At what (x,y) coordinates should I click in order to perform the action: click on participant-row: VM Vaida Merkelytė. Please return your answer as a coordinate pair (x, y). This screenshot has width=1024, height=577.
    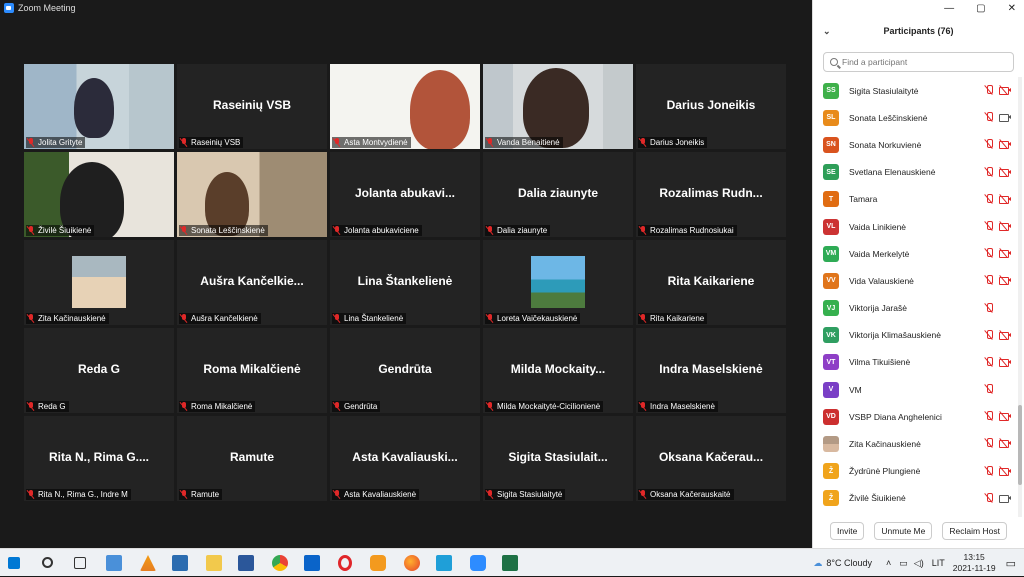
    Looking at the image, I should click on (915, 253).